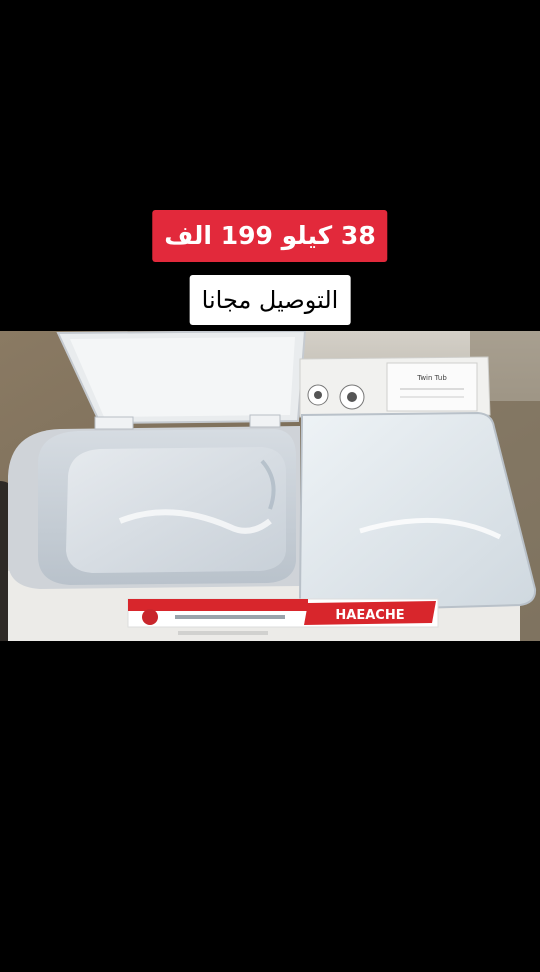 The image size is (540, 972). What do you see at coordinates (431, 378) in the screenshot?
I see `panel-label-text: Twin Tub` at bounding box center [431, 378].